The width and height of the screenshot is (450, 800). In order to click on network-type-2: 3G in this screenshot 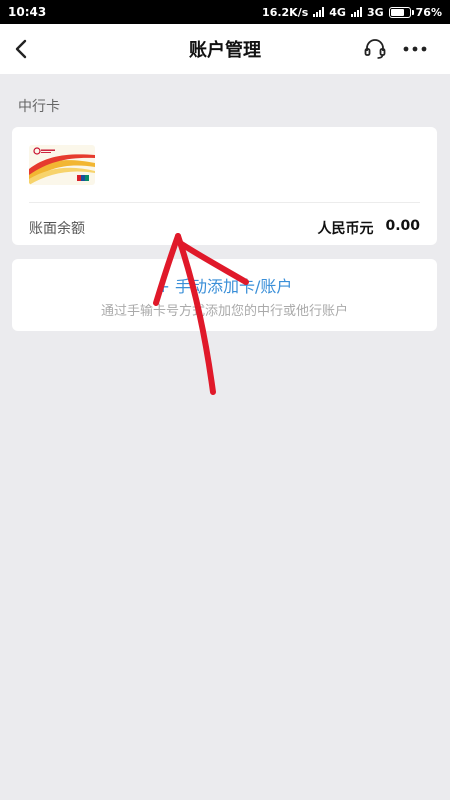, I will do `click(375, 12)`.